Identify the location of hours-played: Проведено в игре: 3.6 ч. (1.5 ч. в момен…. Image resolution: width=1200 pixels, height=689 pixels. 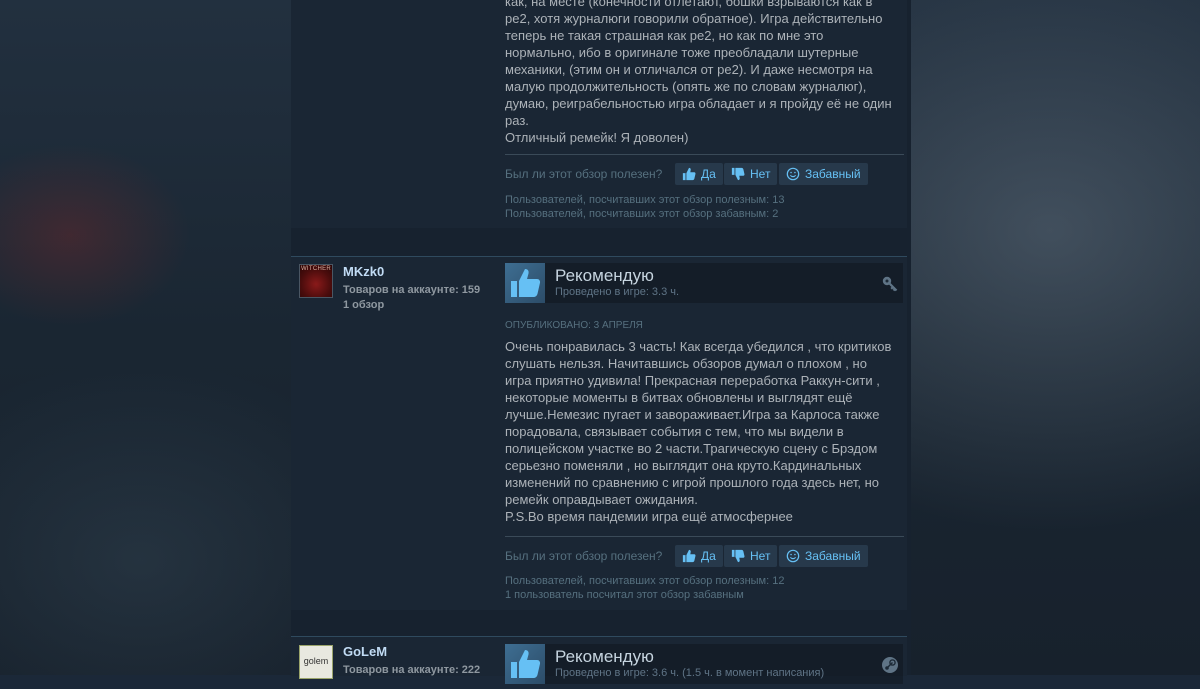
(690, 673).